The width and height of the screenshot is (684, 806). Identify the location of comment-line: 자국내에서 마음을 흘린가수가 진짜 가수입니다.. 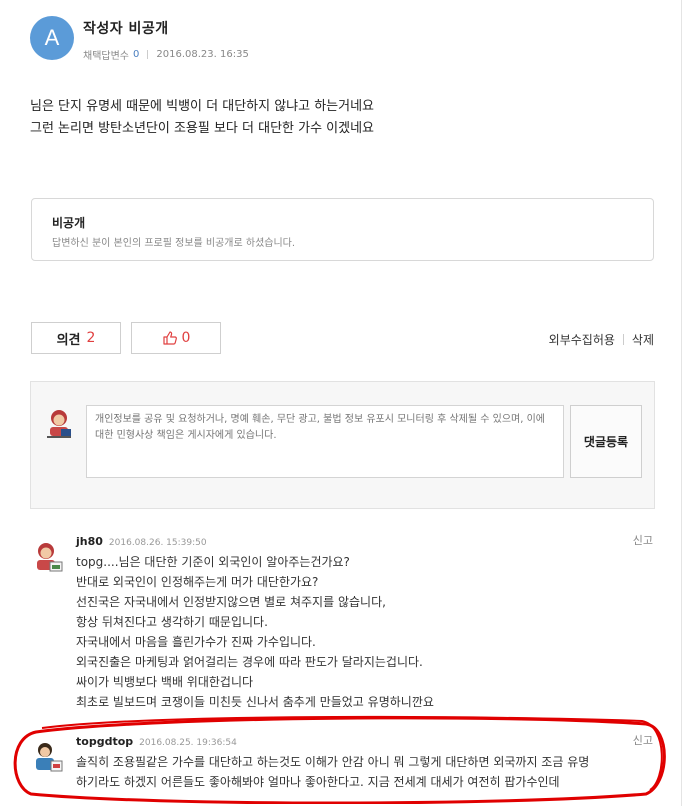
(196, 642).